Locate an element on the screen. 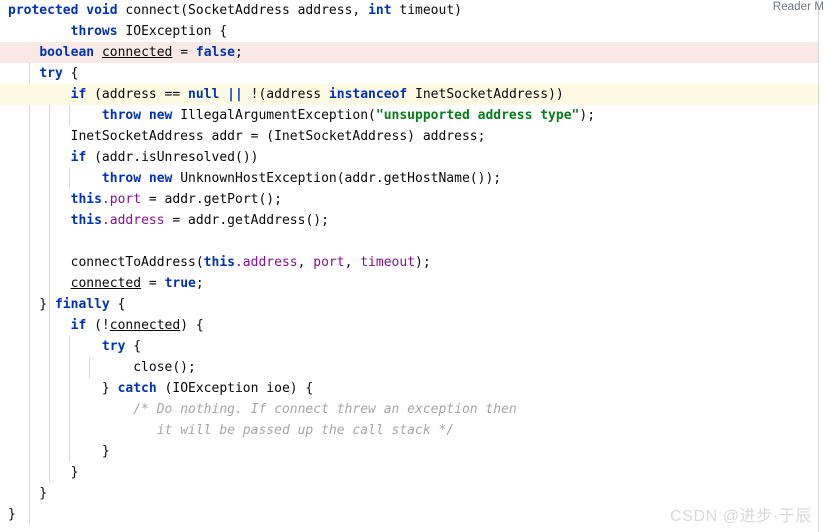 This screenshot has height=532, width=826. code-line-highlighted-pink: boolean connected = false; is located at coordinates (409, 52).